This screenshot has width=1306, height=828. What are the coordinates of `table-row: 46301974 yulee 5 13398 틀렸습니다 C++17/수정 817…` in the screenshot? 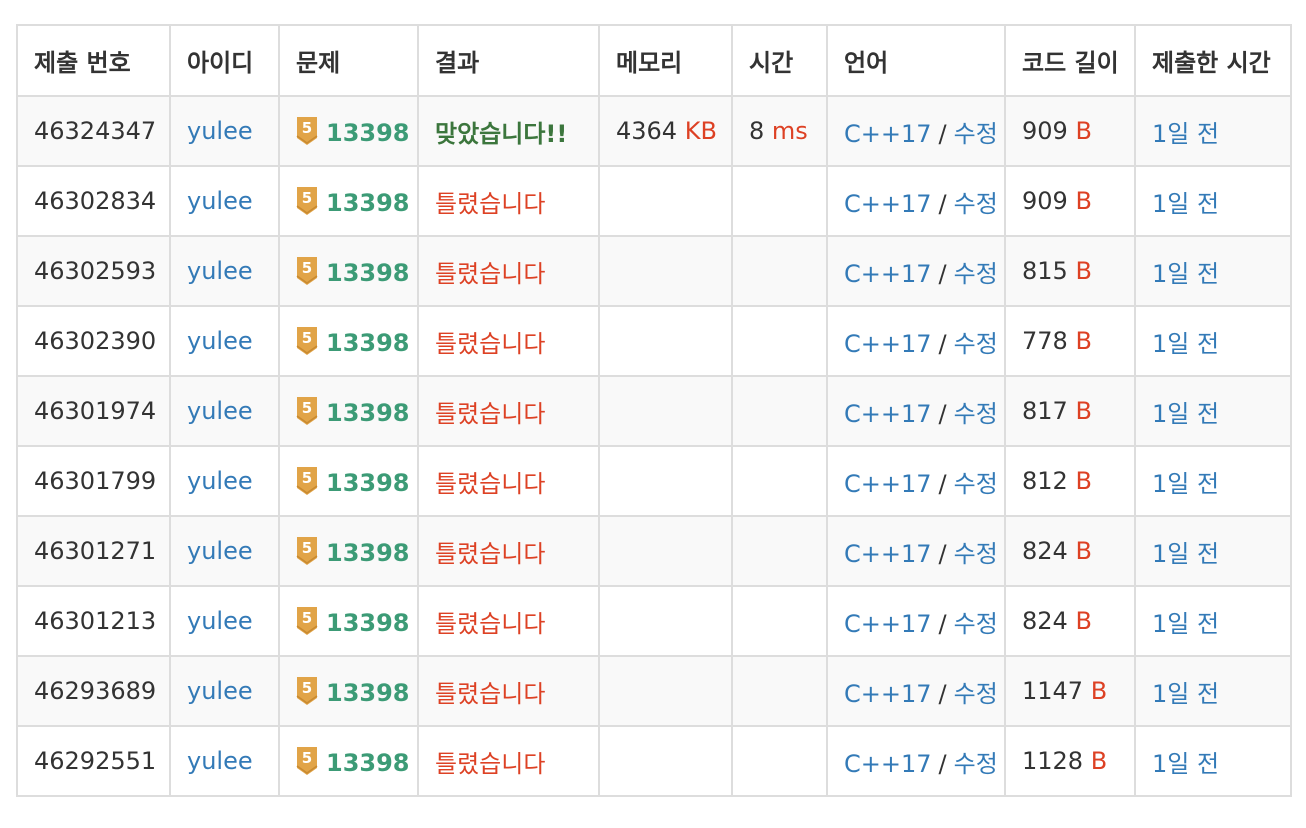 It's located at (654, 411).